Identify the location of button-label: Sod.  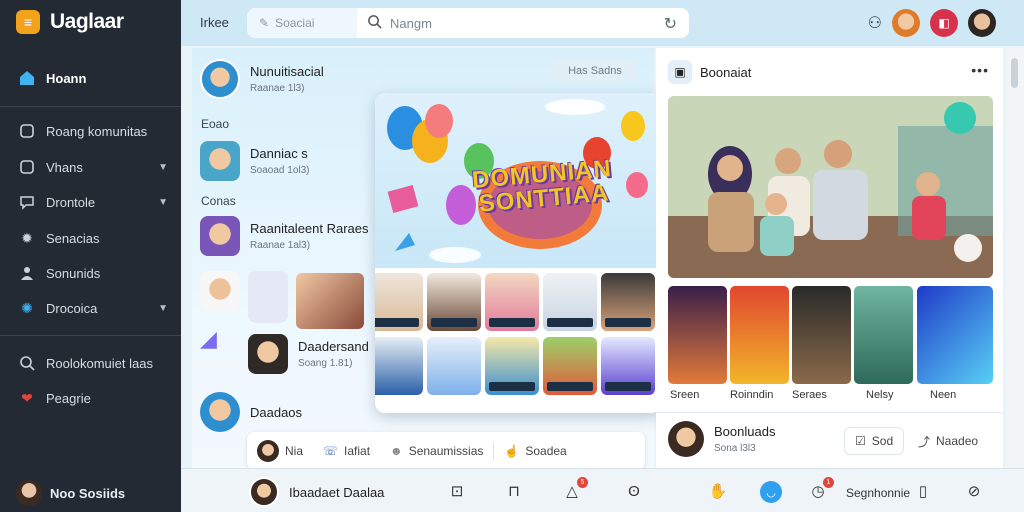
(882, 441).